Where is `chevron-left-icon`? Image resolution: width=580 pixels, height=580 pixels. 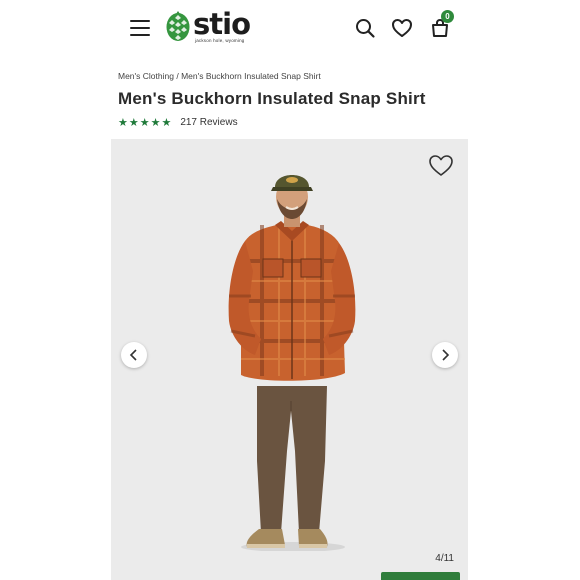 chevron-left-icon is located at coordinates (133, 355).